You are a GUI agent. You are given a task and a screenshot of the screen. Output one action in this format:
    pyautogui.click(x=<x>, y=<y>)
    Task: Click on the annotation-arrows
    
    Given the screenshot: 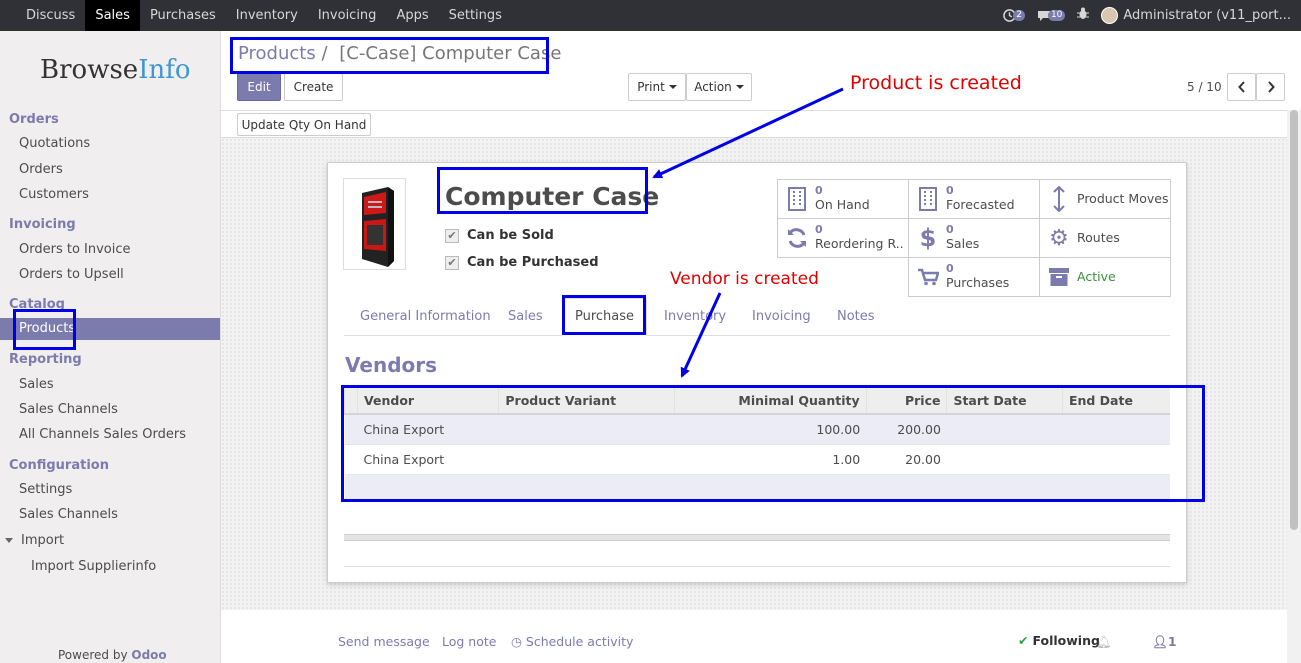 What is the action you would take?
    pyautogui.click(x=748, y=232)
    